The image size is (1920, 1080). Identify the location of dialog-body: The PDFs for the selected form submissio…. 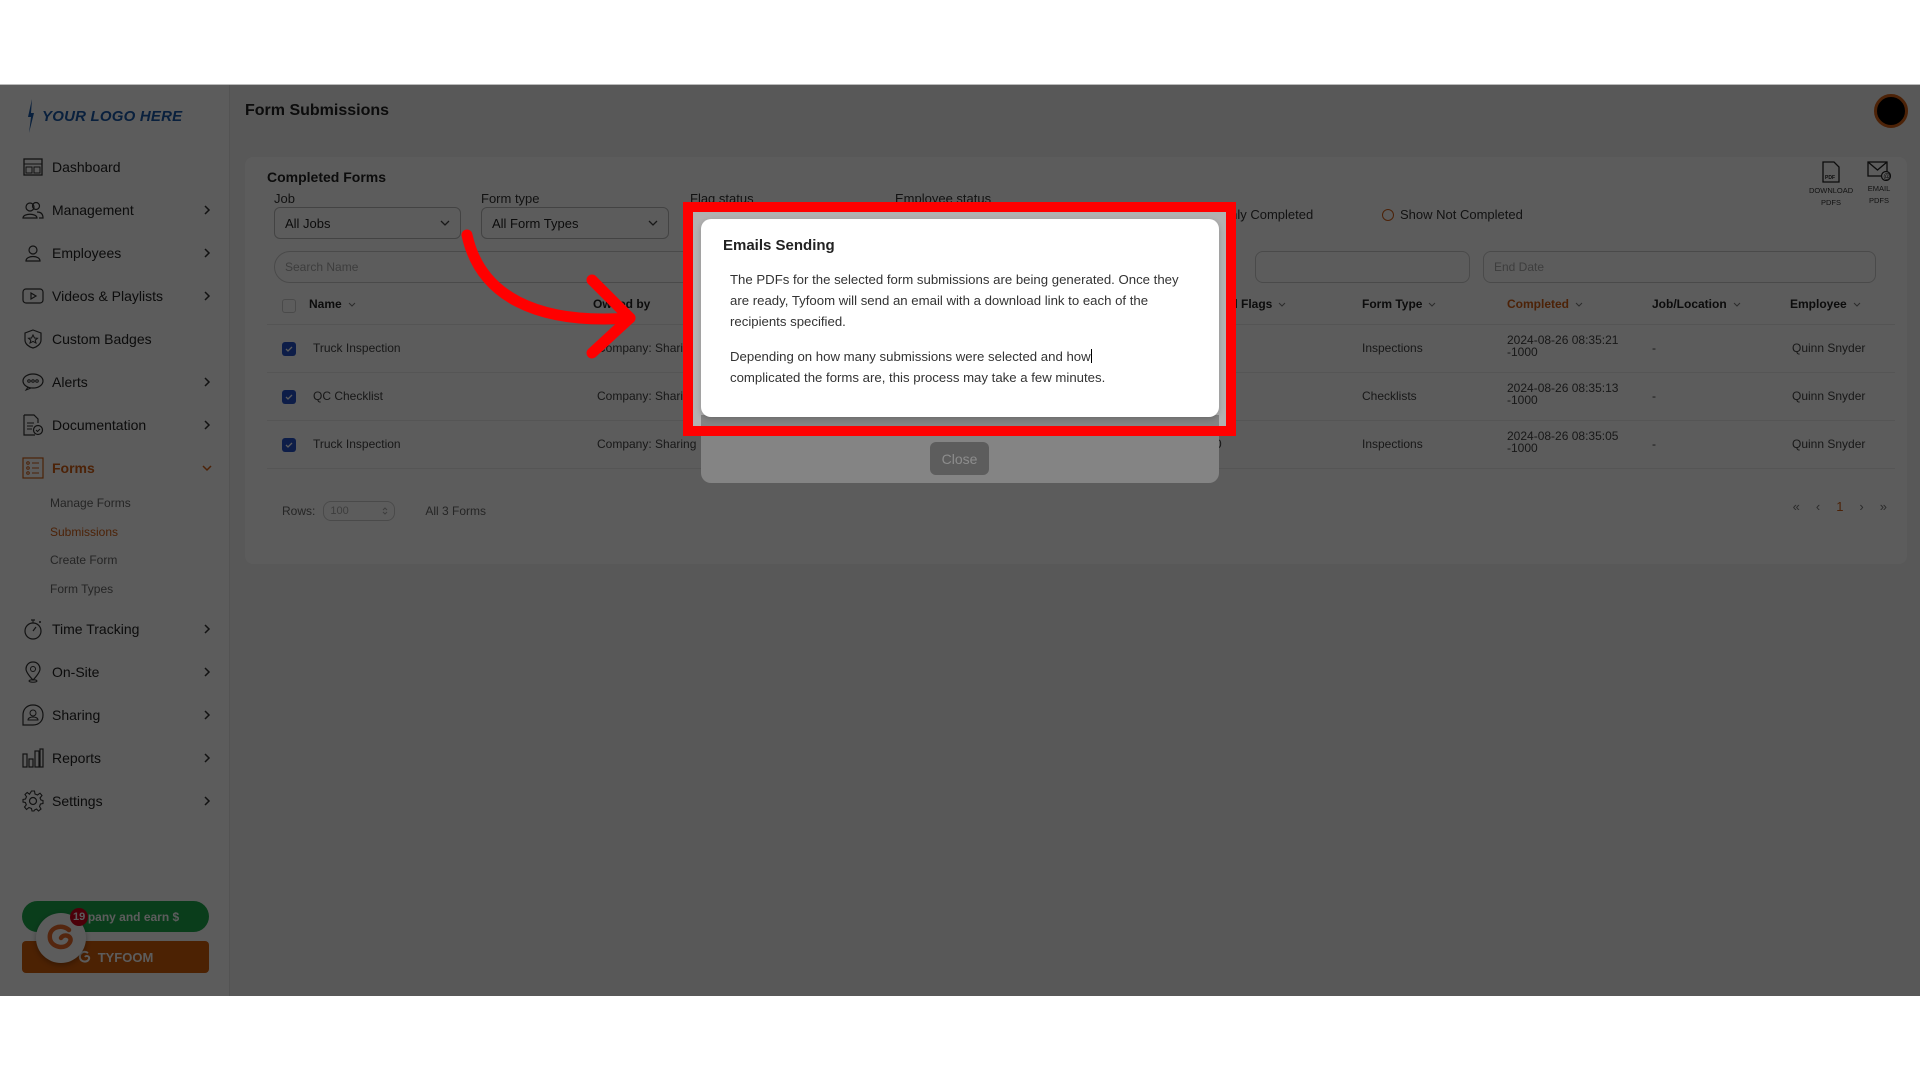
(965, 335).